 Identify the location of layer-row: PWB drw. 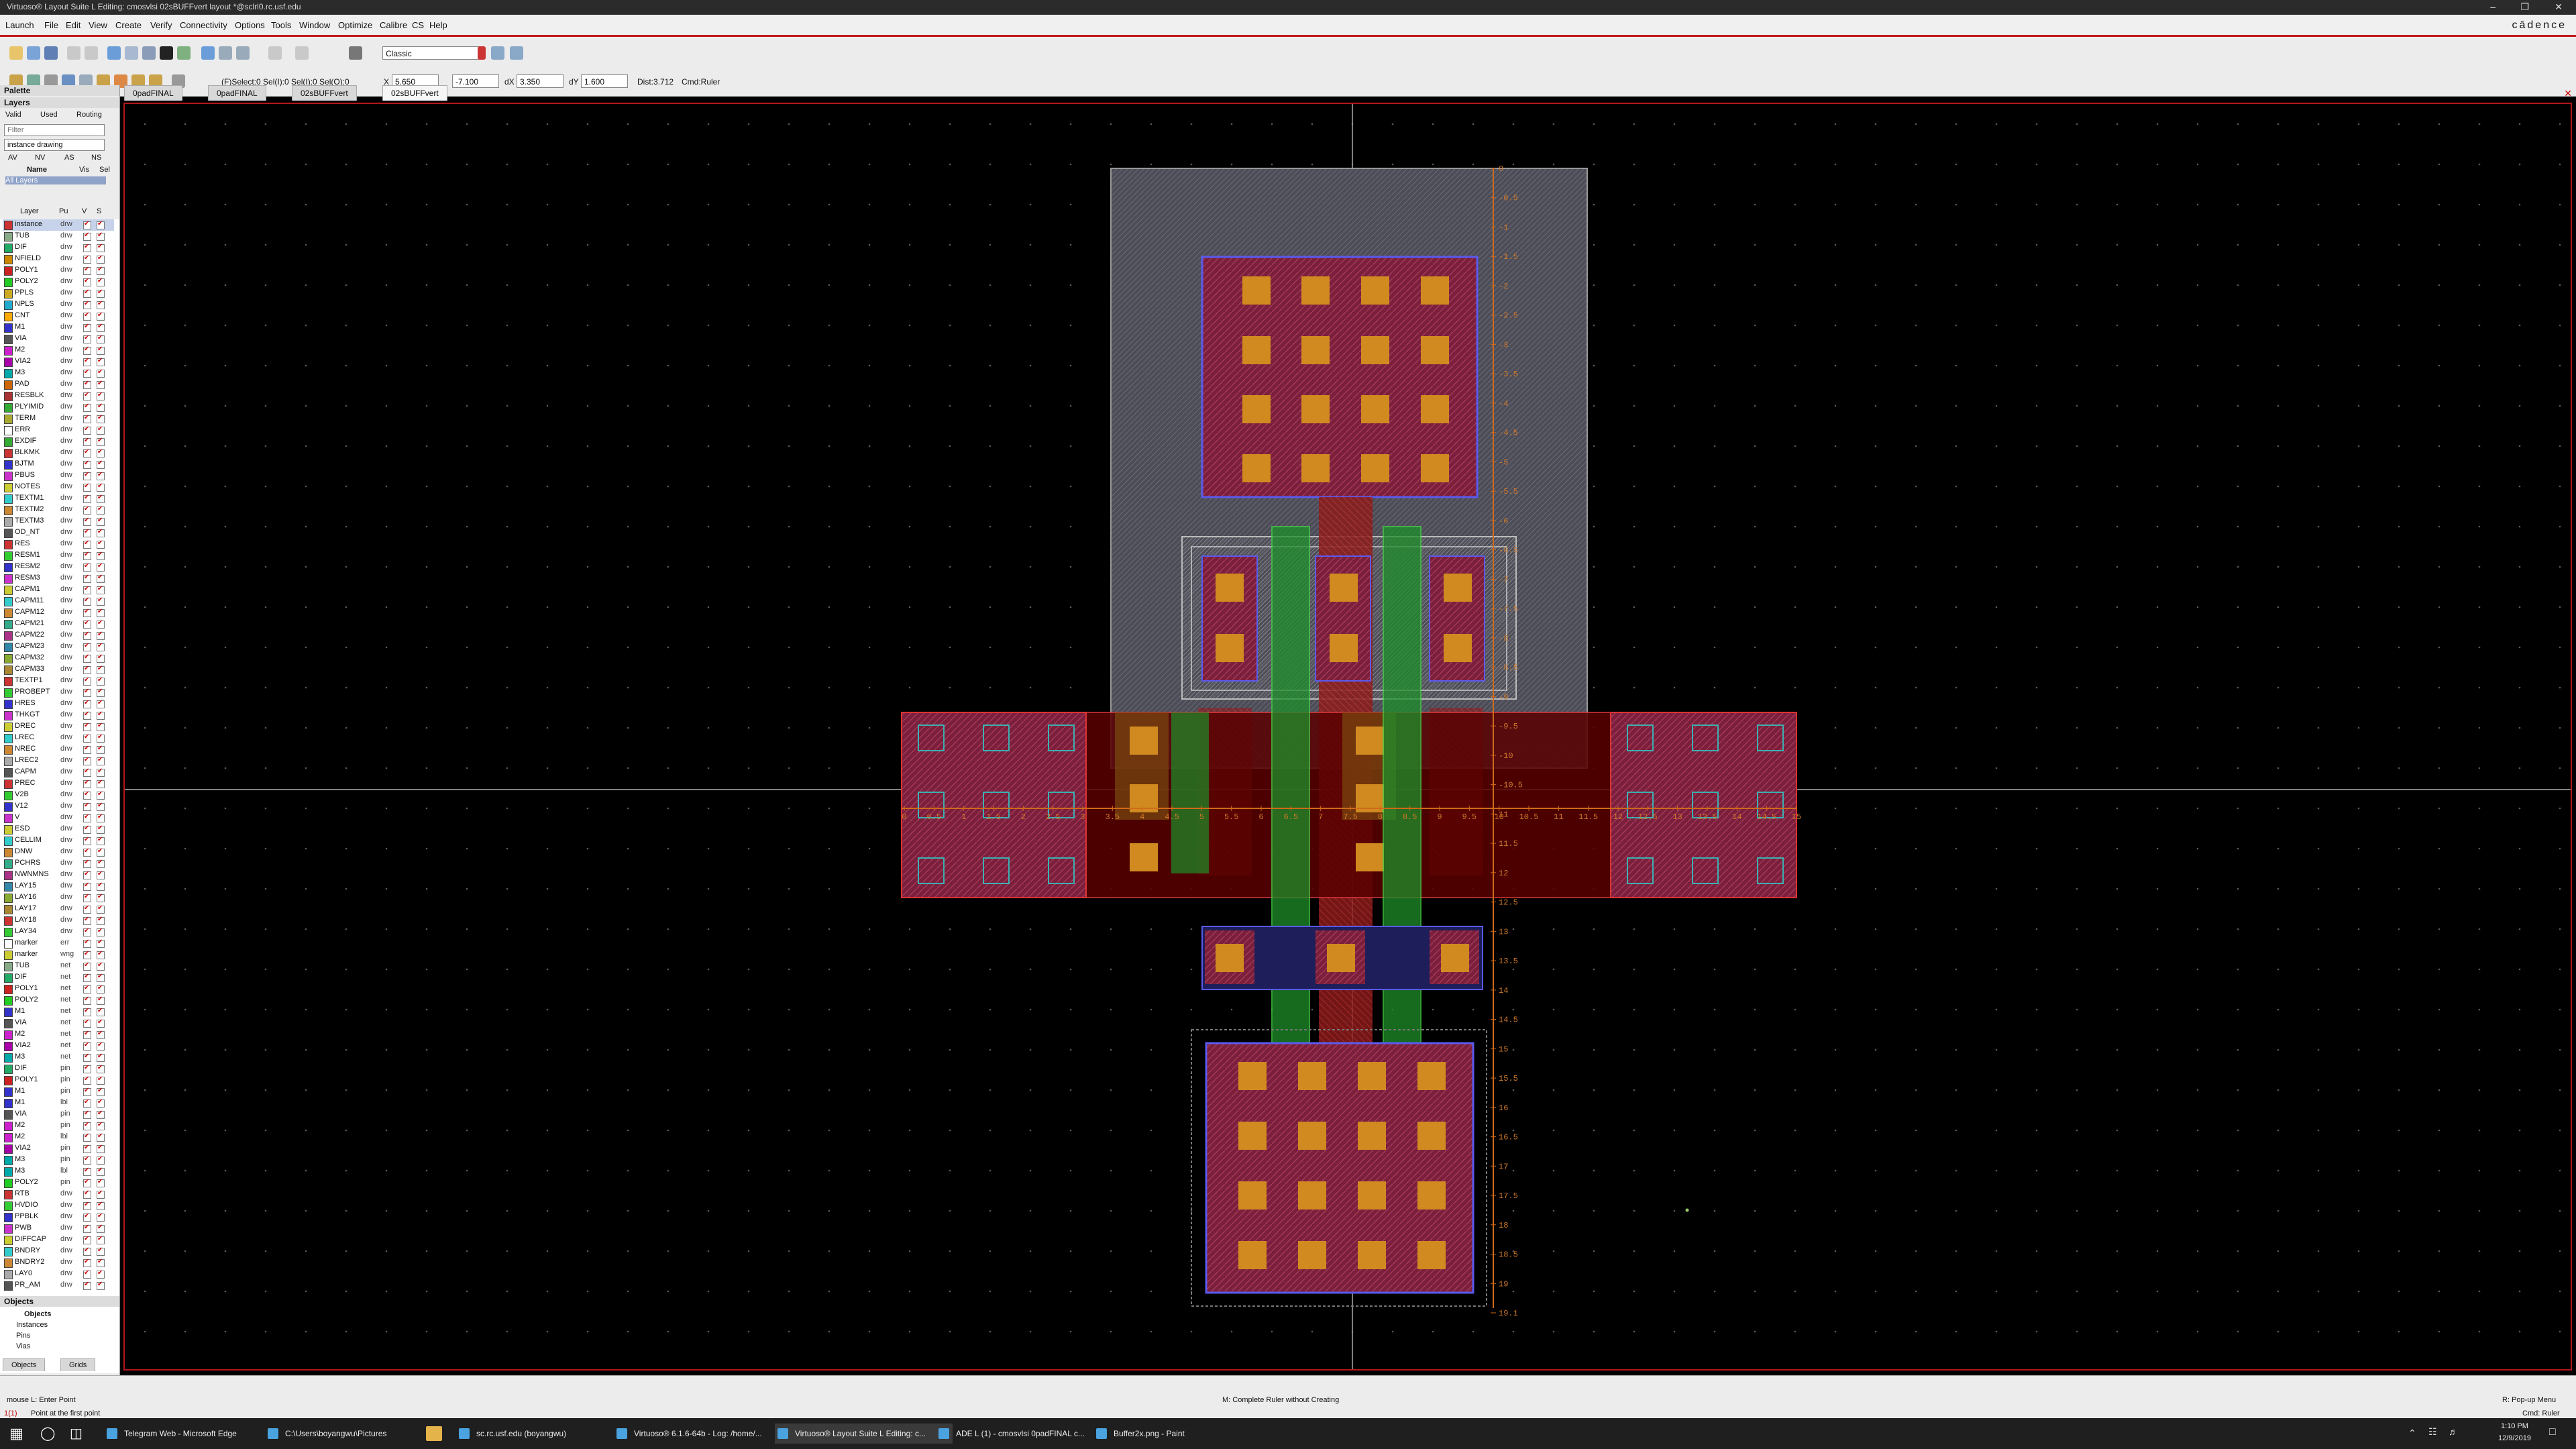
(58, 1228).